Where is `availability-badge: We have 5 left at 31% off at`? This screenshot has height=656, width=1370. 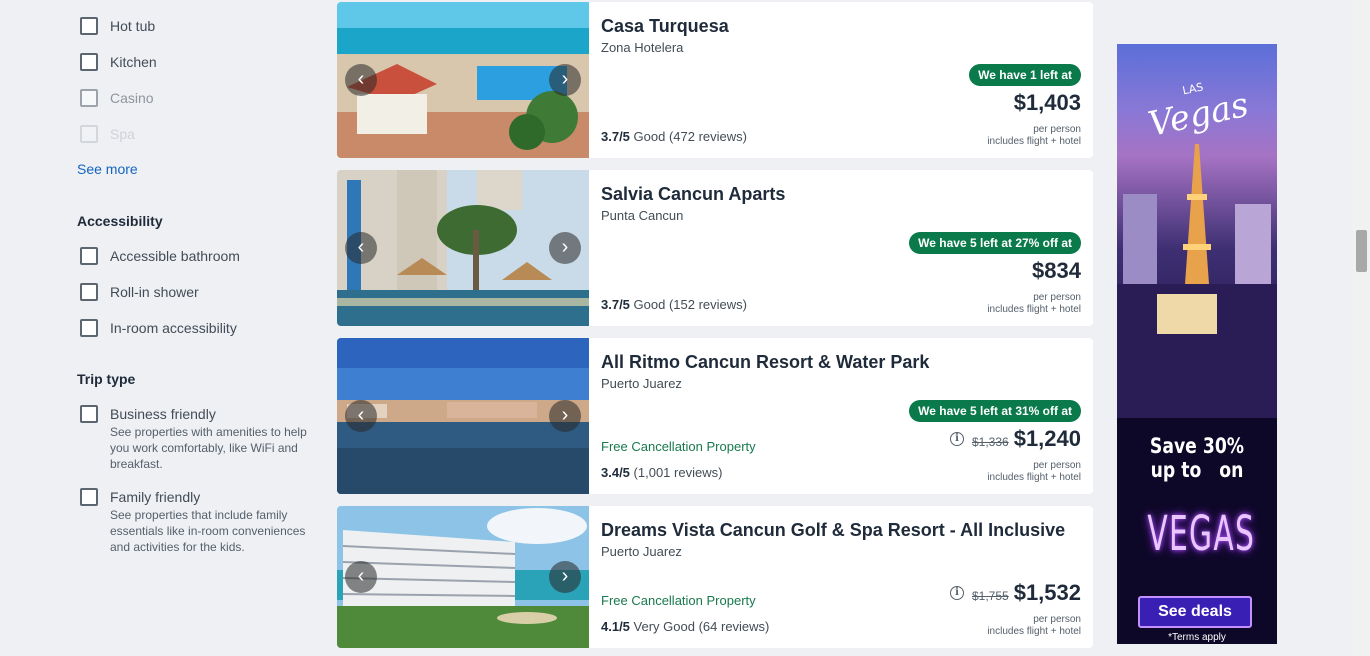
availability-badge: We have 5 left at 31% off at is located at coordinates (995, 411).